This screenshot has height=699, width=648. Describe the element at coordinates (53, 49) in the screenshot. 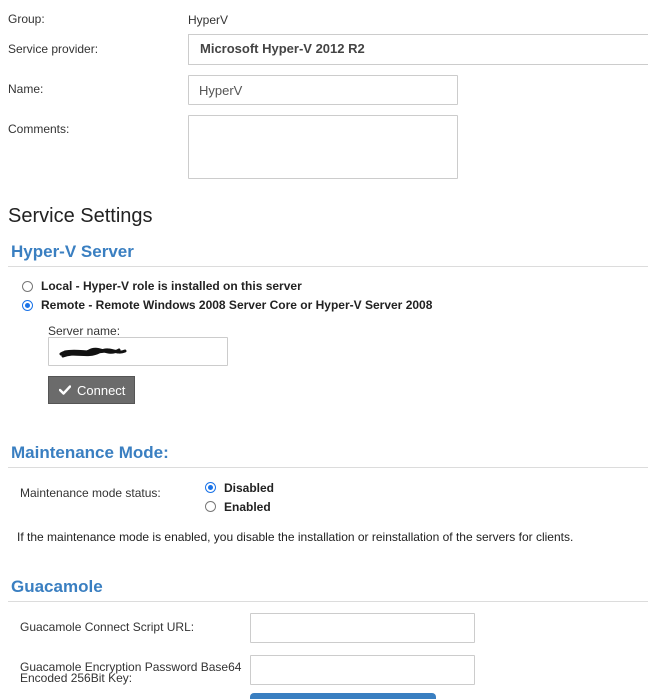

I see `service-provider-label: Service provider:` at that location.